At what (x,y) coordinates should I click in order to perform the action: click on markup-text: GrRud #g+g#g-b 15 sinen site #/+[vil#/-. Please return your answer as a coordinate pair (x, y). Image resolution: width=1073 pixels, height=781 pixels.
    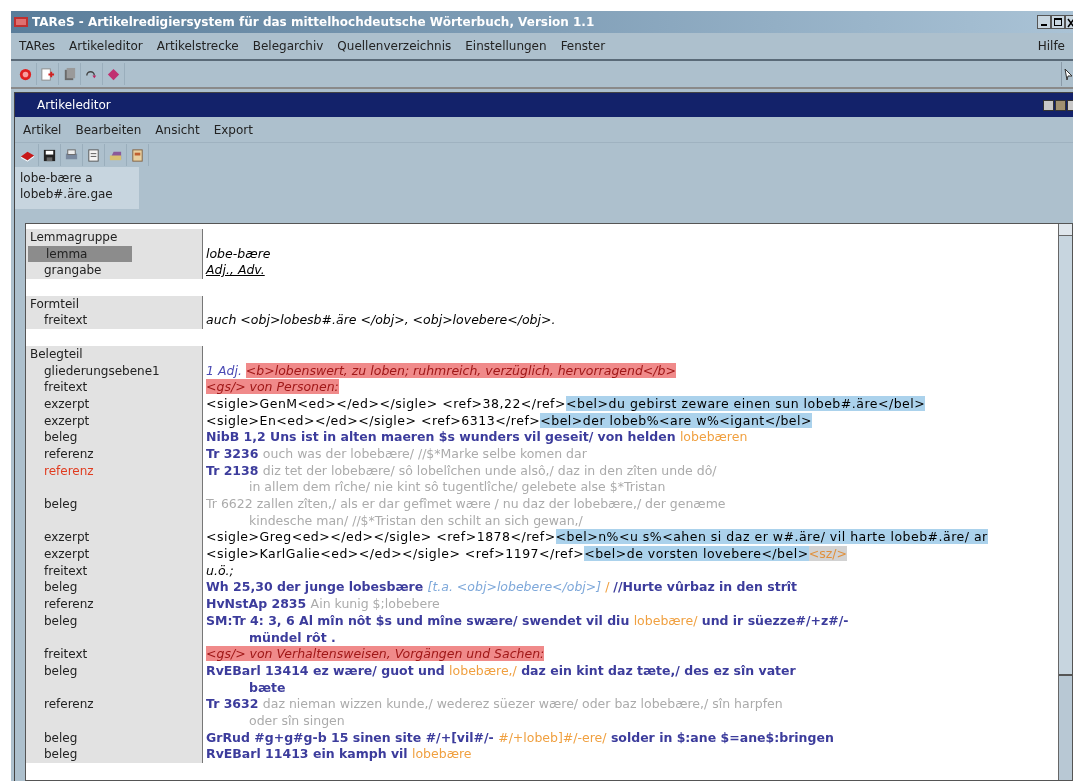
    Looking at the image, I should click on (350, 737).